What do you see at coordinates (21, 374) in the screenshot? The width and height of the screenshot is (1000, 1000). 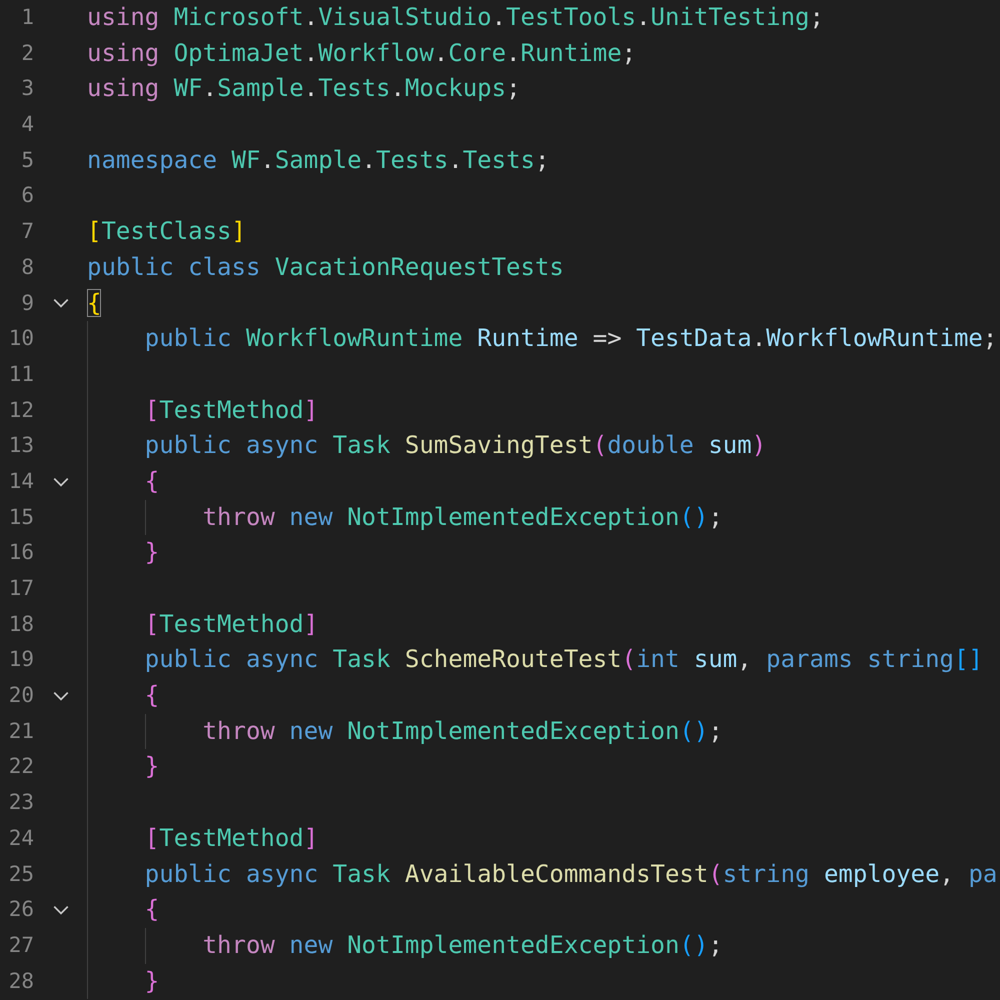 I see `line-number: 11` at bounding box center [21, 374].